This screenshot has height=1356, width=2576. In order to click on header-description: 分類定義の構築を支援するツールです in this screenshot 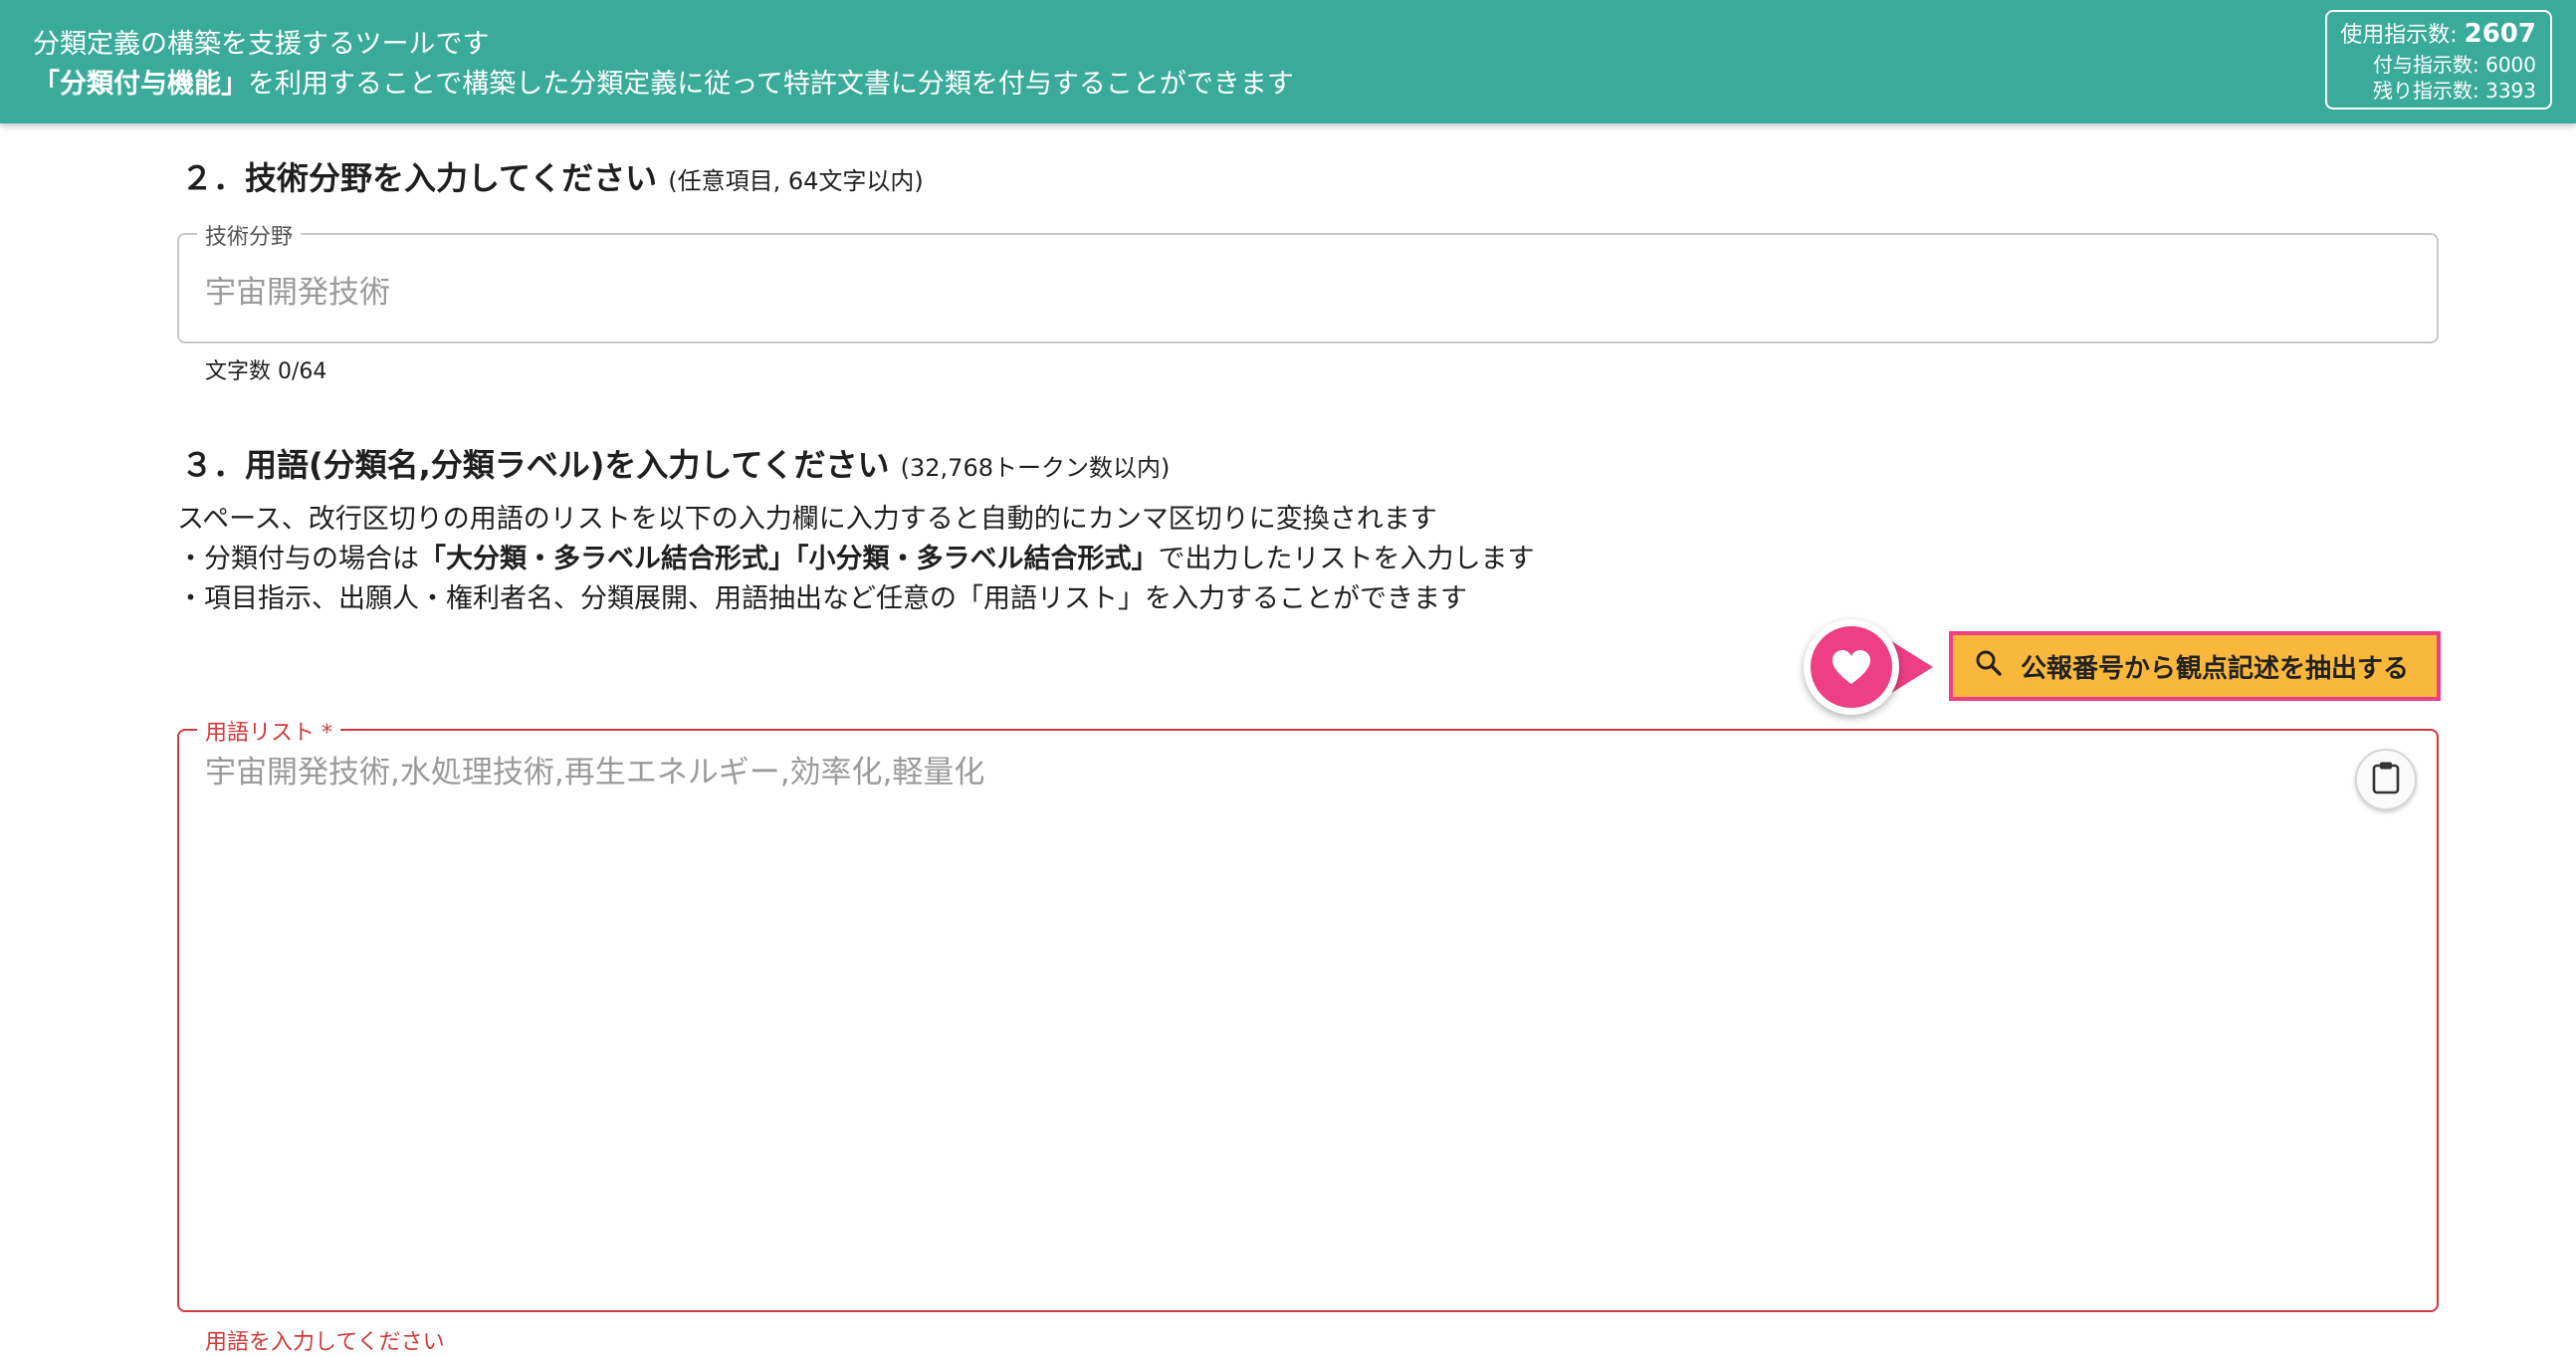, I will do `click(261, 44)`.